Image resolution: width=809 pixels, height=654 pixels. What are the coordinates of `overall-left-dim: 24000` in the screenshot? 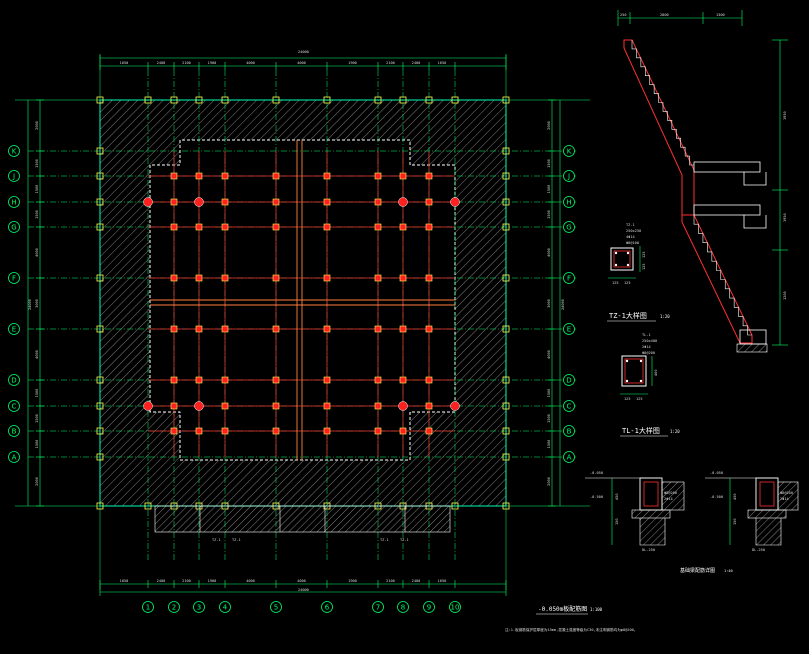 It's located at (30, 304).